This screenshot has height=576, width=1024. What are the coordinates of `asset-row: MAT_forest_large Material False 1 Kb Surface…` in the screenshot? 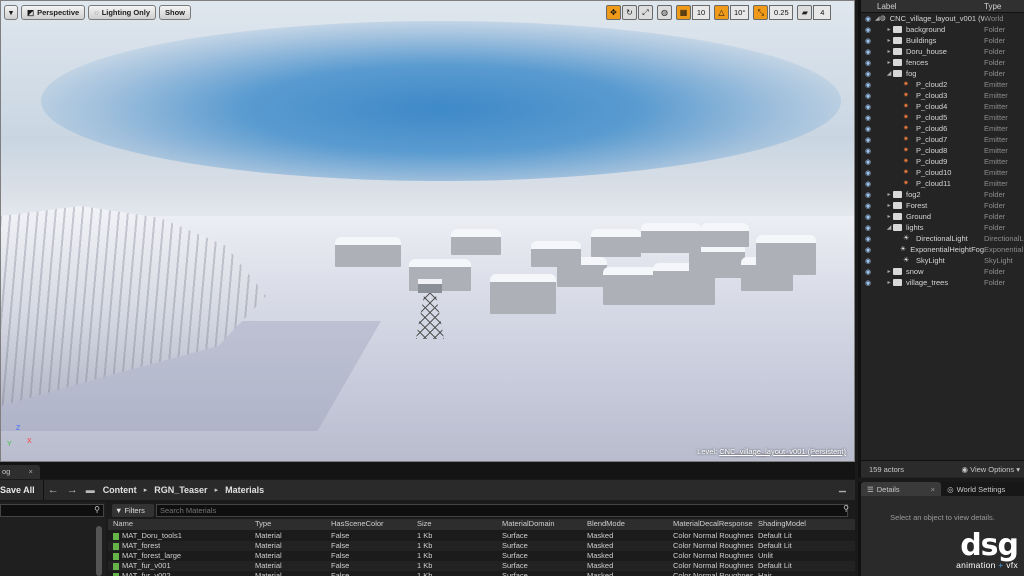 It's located at (481, 556).